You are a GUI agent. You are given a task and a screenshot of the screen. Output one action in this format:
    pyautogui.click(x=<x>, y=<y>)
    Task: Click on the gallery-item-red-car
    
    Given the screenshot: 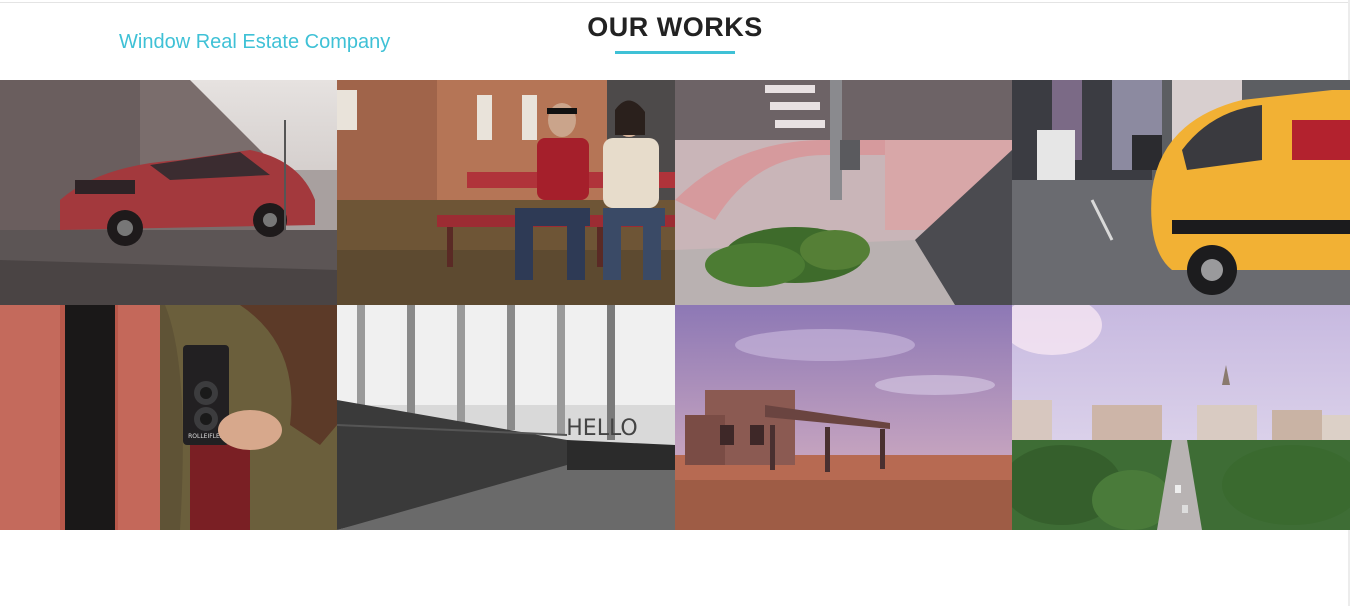 What is the action you would take?
    pyautogui.click(x=168, y=192)
    